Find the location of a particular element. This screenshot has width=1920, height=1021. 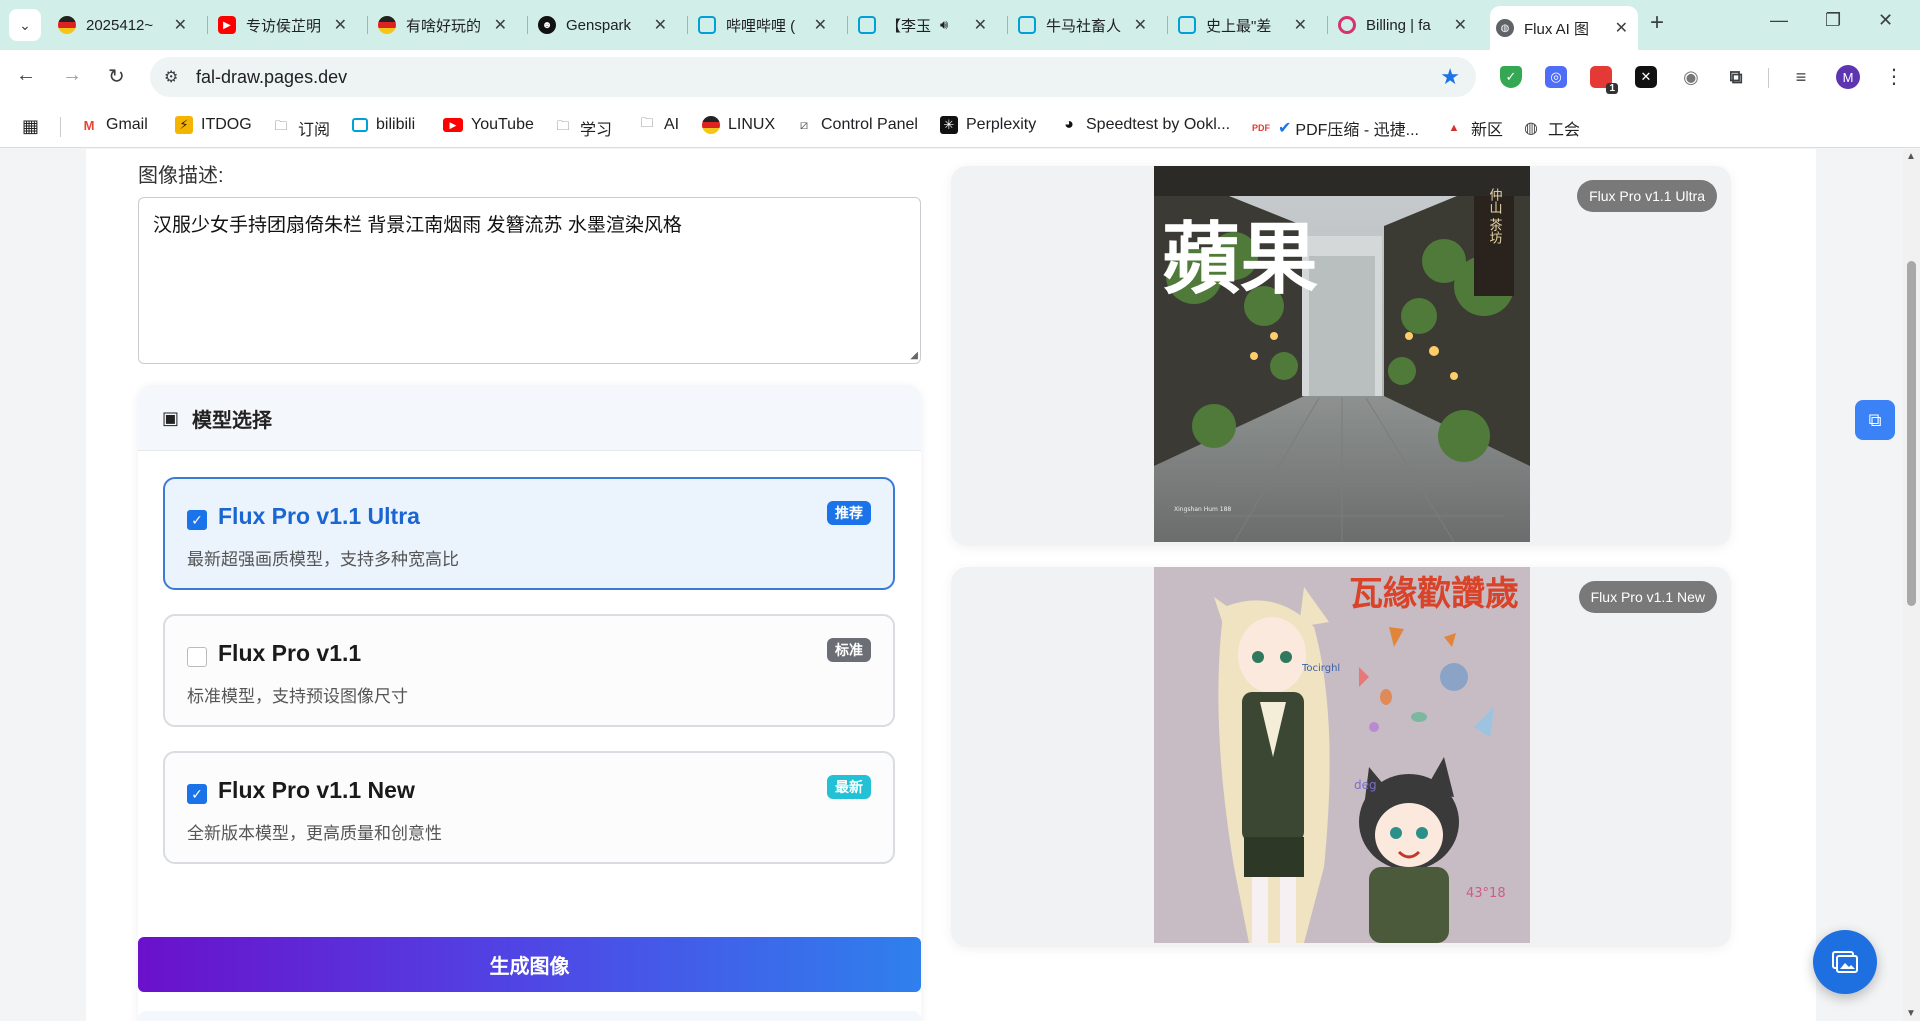

tab-6: 【李玉 🔊︎ ✕ is located at coordinates (925, 25).